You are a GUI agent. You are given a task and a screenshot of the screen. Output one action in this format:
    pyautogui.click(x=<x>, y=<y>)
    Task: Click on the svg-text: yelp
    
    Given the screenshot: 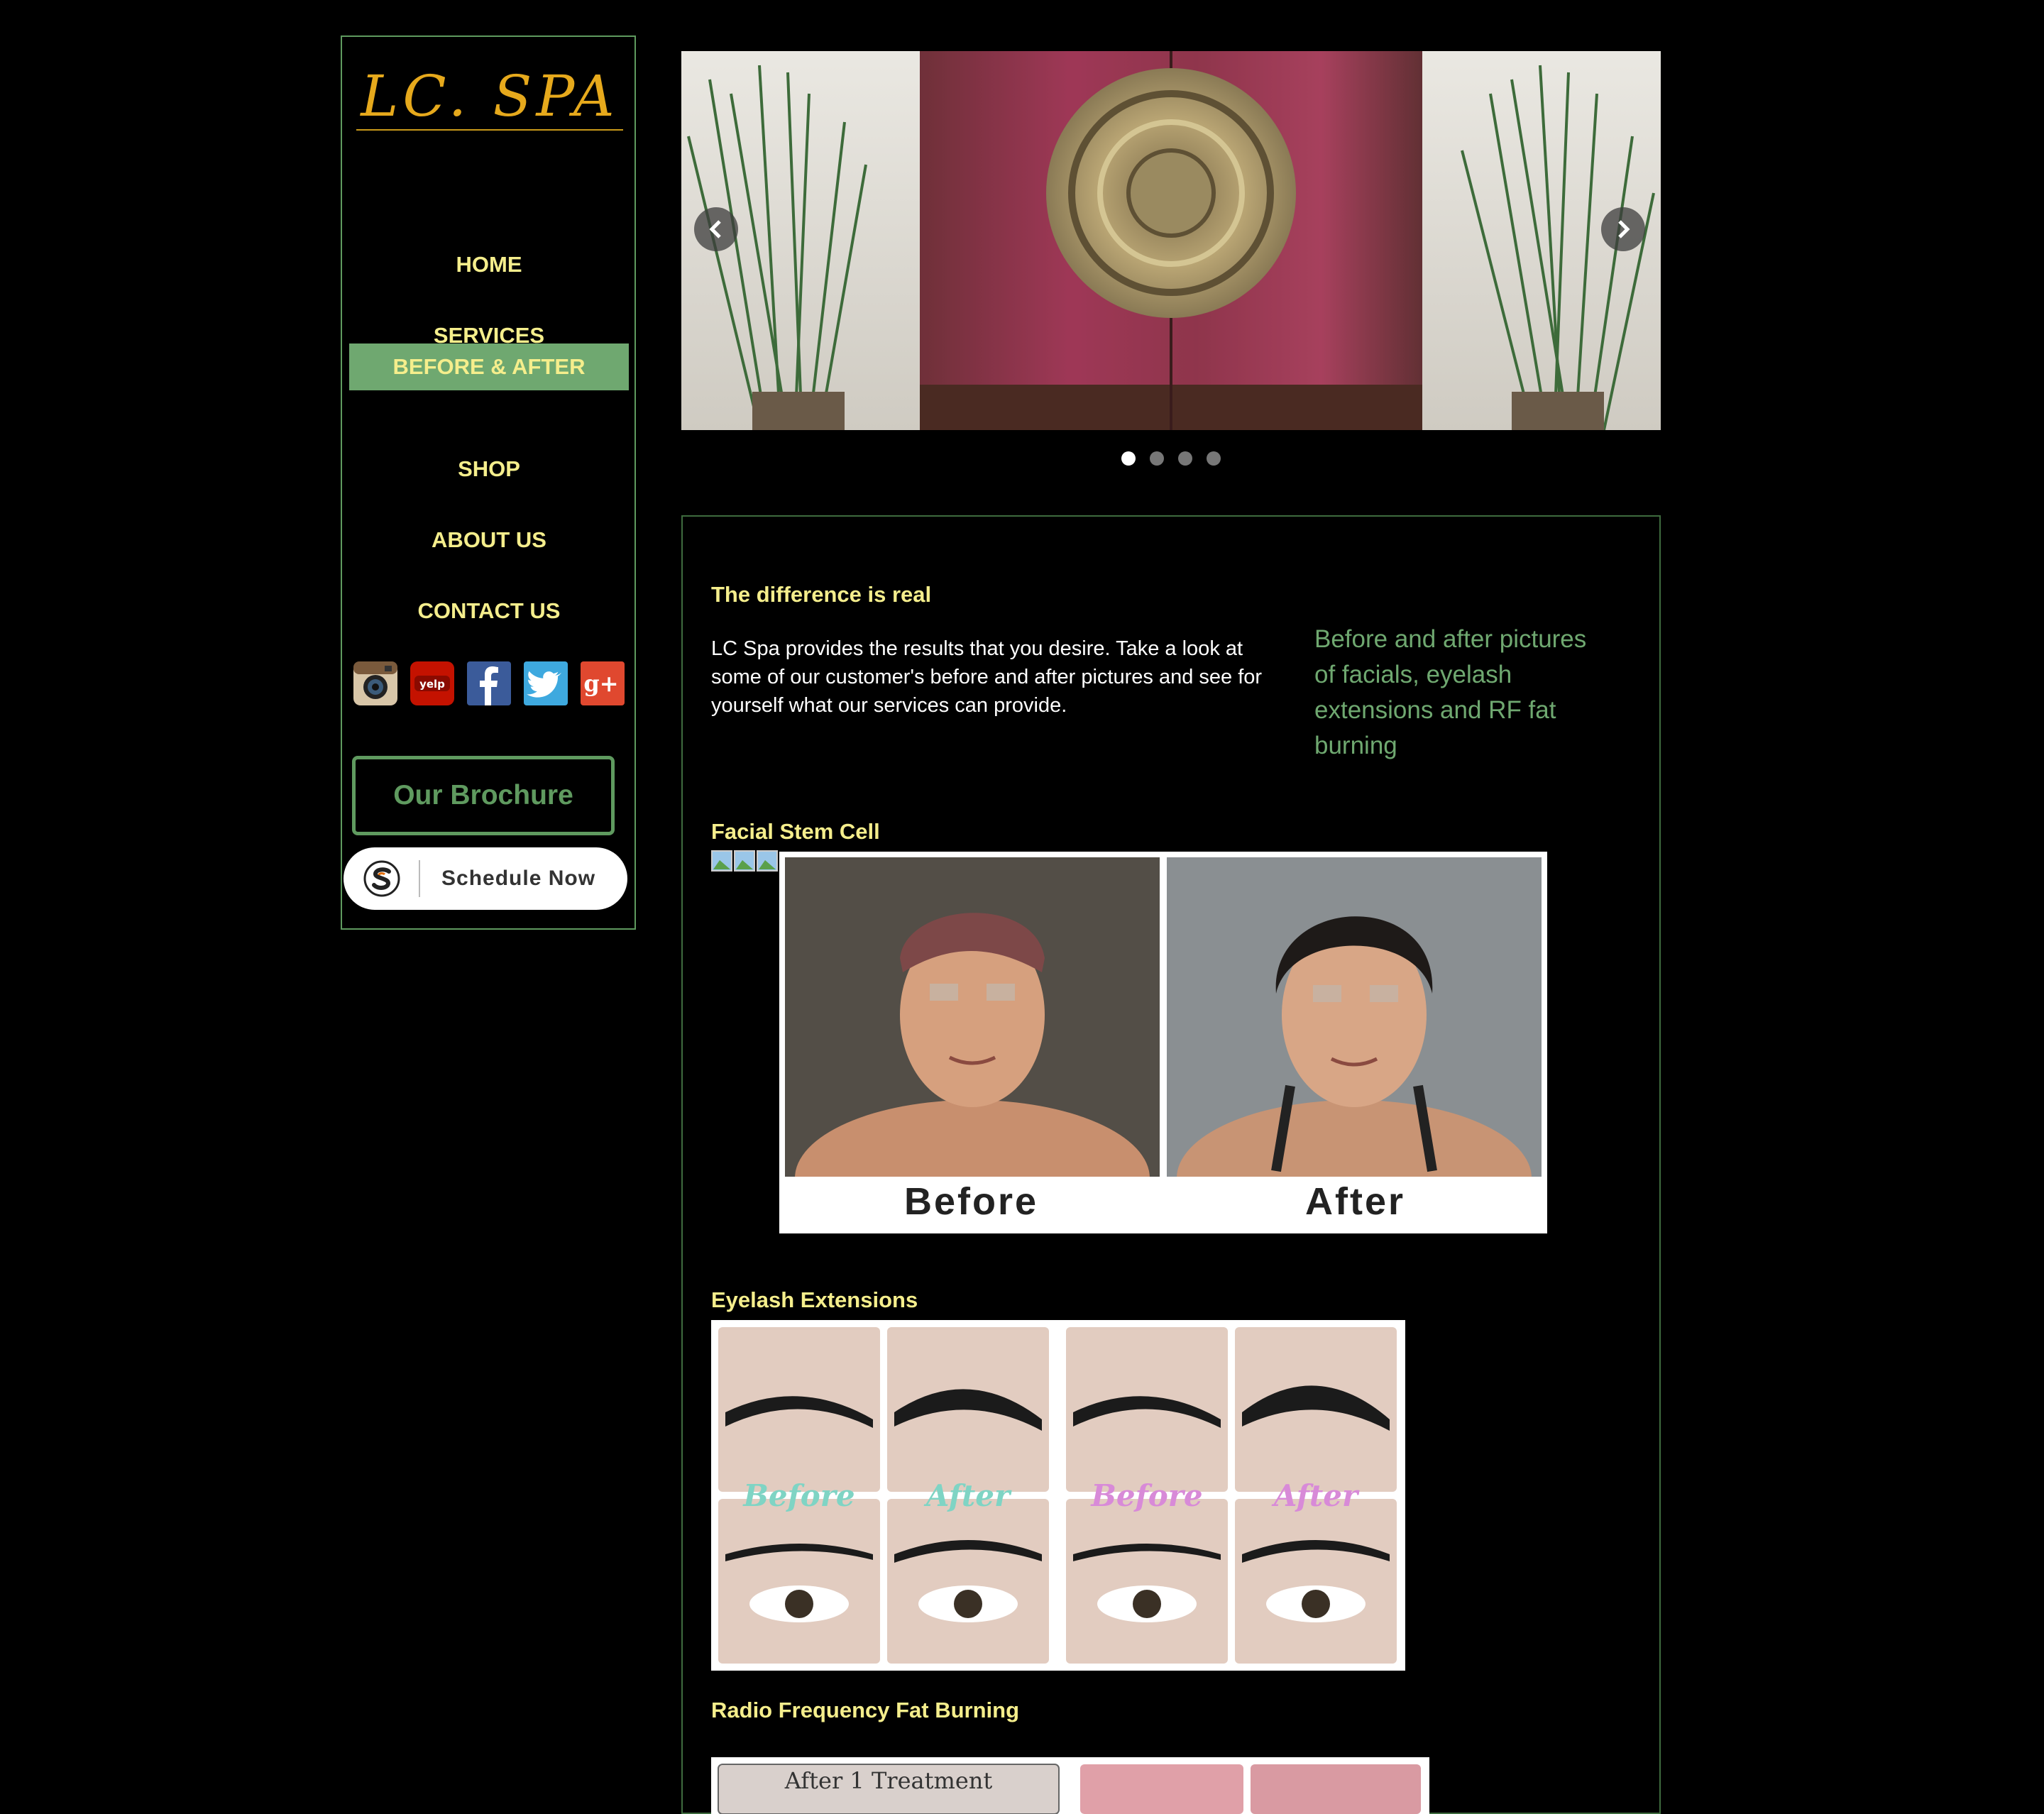 What is the action you would take?
    pyautogui.click(x=432, y=685)
    